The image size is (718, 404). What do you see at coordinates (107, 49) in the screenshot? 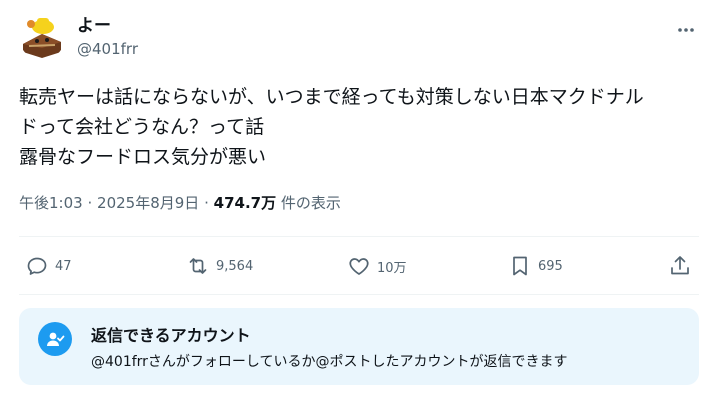
I see `user-handle: @401frr` at bounding box center [107, 49].